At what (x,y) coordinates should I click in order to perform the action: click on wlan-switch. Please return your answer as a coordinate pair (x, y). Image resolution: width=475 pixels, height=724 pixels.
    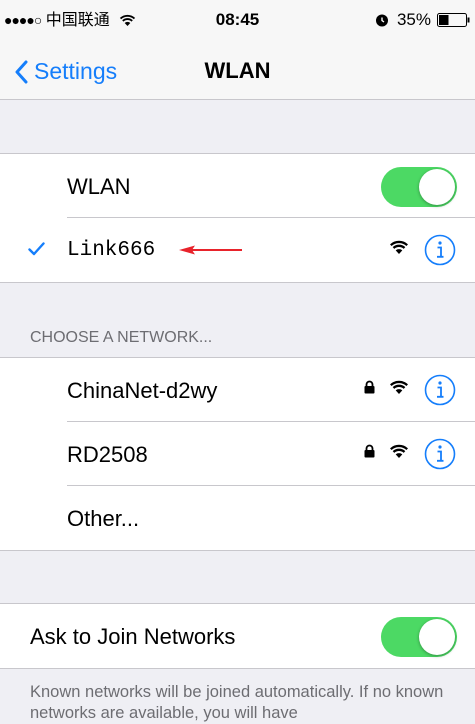
    Looking at the image, I should click on (419, 187).